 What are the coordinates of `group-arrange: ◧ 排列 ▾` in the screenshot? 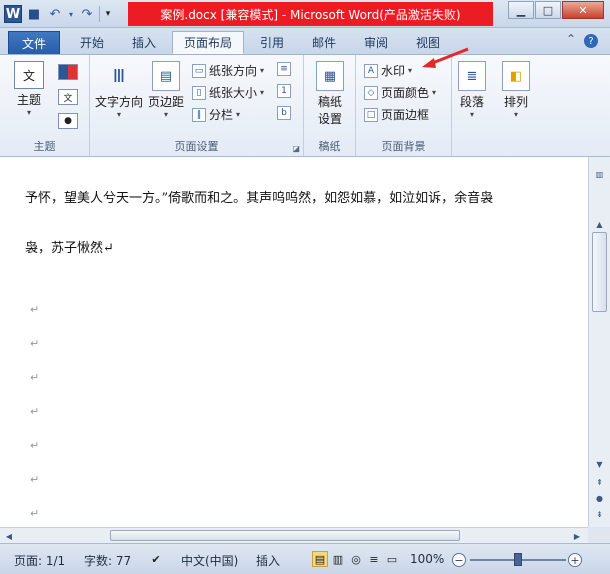 It's located at (518, 105).